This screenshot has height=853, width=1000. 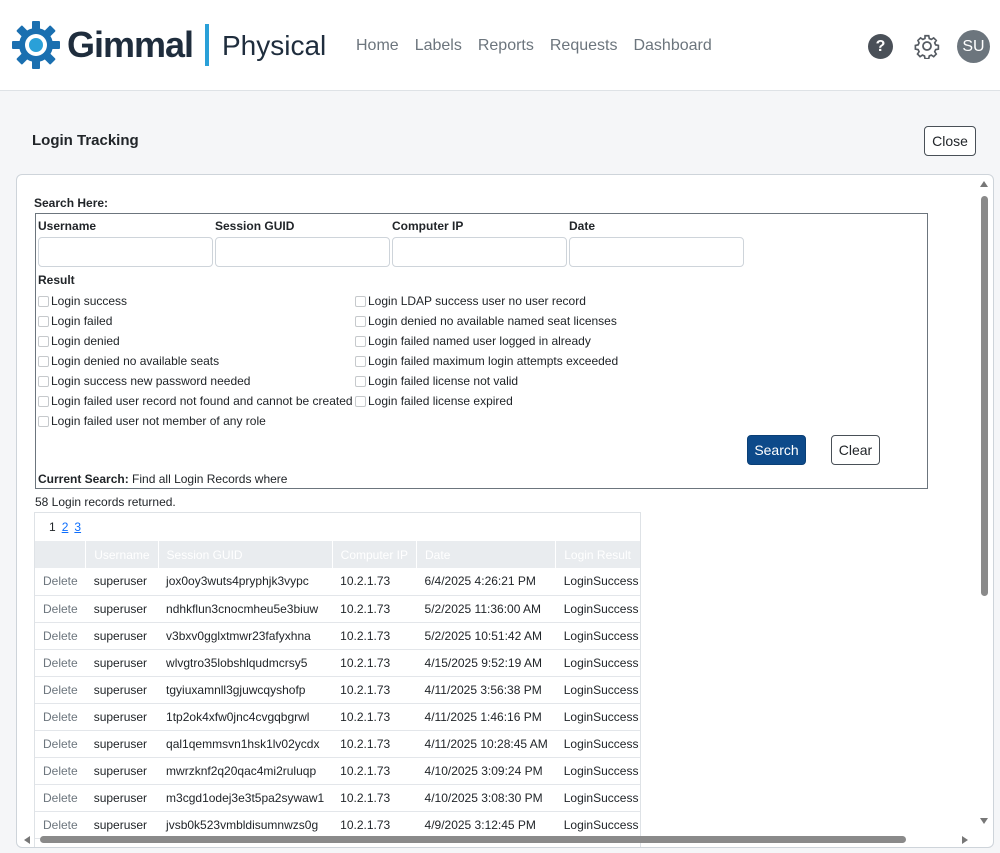 What do you see at coordinates (377, 46) in the screenshot?
I see `nav-home: Home` at bounding box center [377, 46].